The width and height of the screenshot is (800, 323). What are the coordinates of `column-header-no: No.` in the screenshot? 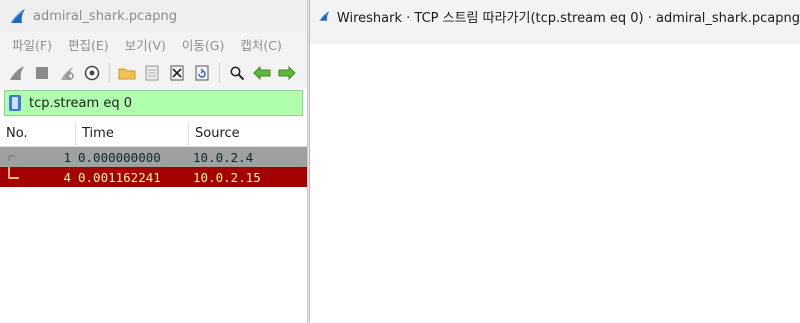 It's located at (38, 133).